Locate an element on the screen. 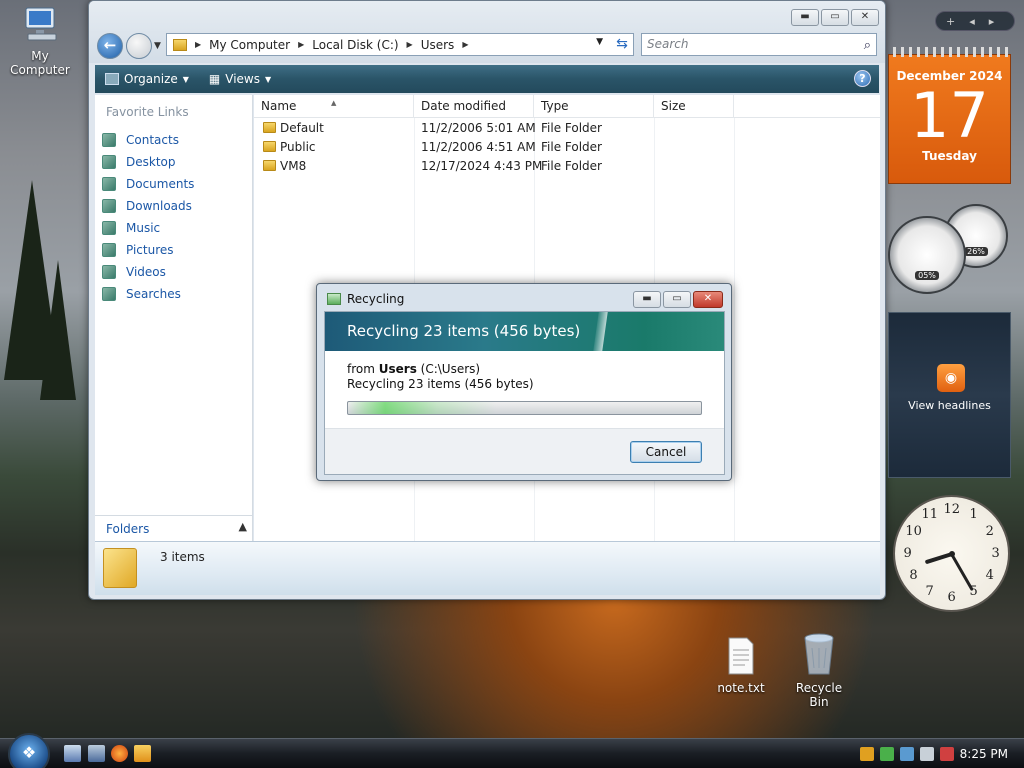 Image resolution: width=1024 pixels, height=768 pixels. view-headlines-link: View headlines is located at coordinates (949, 405).